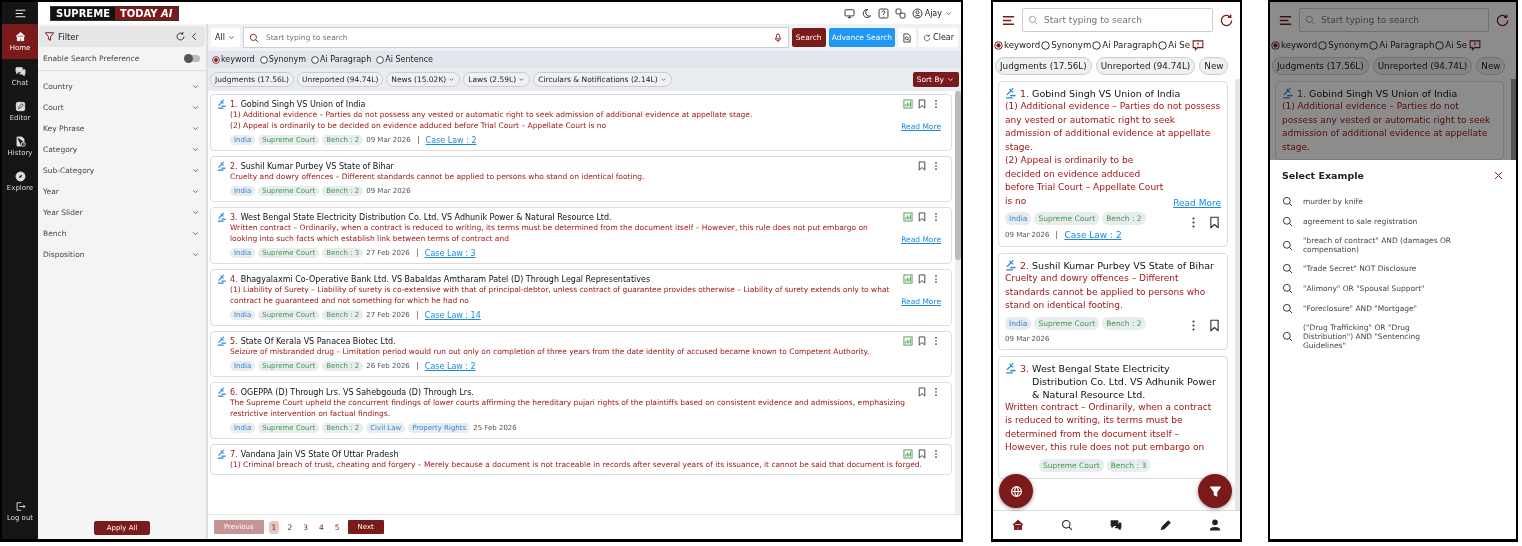 The height and width of the screenshot is (546, 1522). I want to click on case-law-link: Case Law : 3, so click(450, 253).